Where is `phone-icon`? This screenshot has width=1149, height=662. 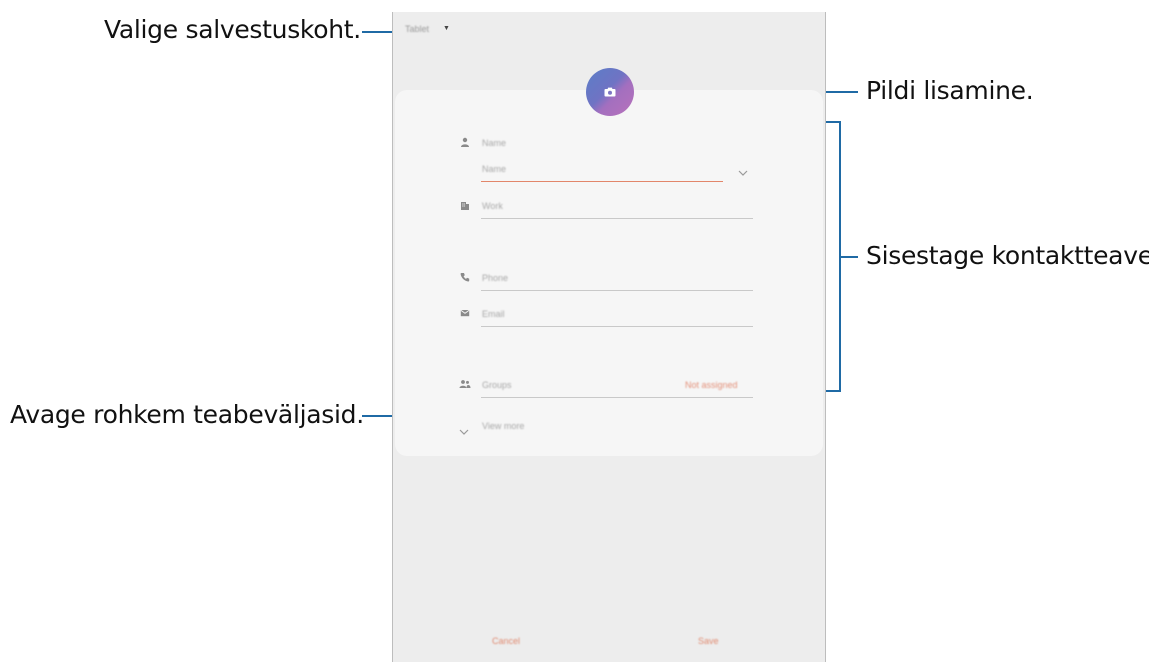
phone-icon is located at coordinates (465, 277).